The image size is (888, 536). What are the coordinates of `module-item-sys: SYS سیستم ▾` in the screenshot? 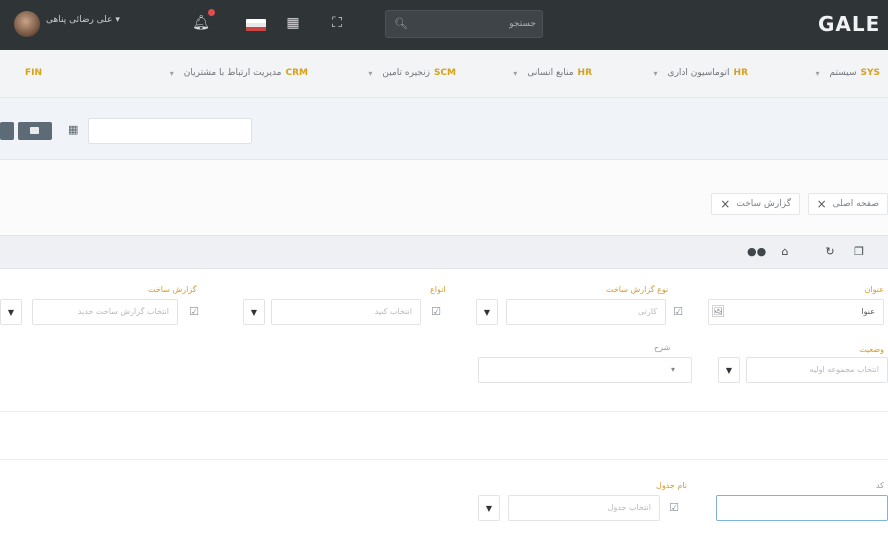 It's located at (848, 73).